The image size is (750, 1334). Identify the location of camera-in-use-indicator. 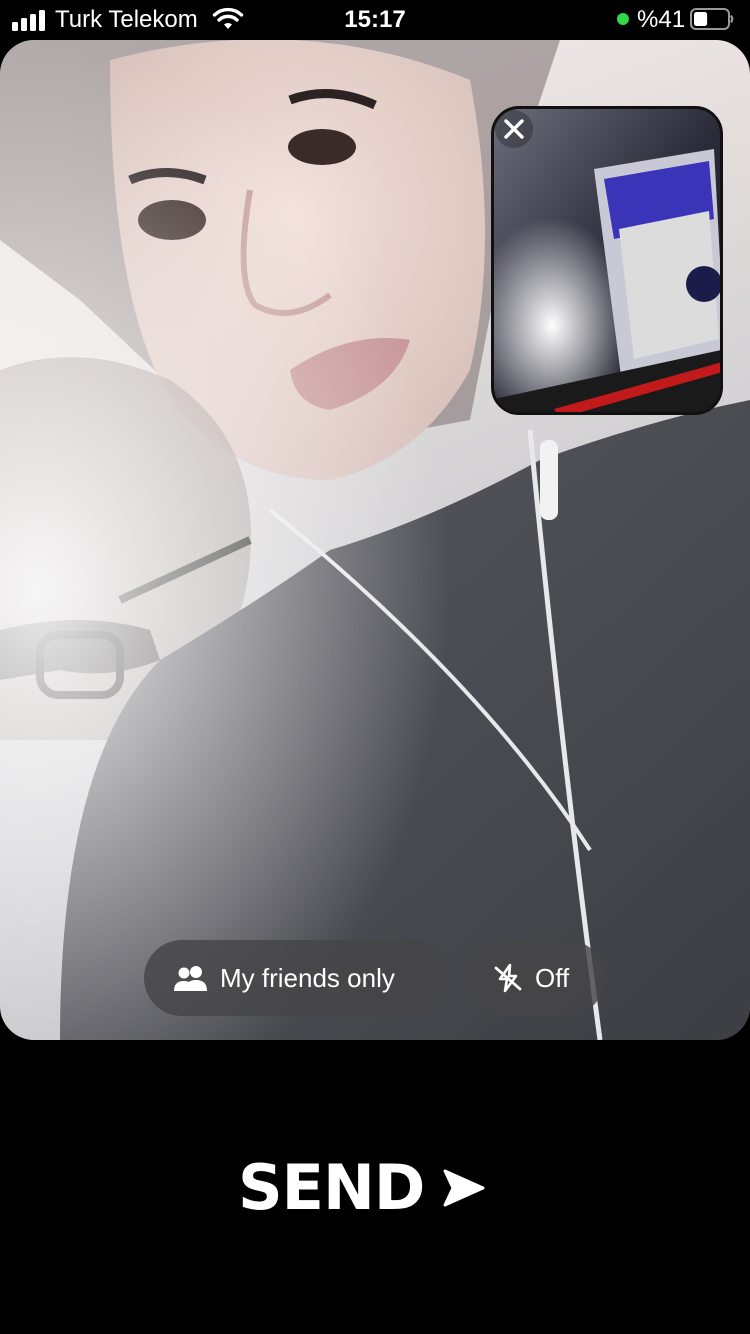
(623, 19).